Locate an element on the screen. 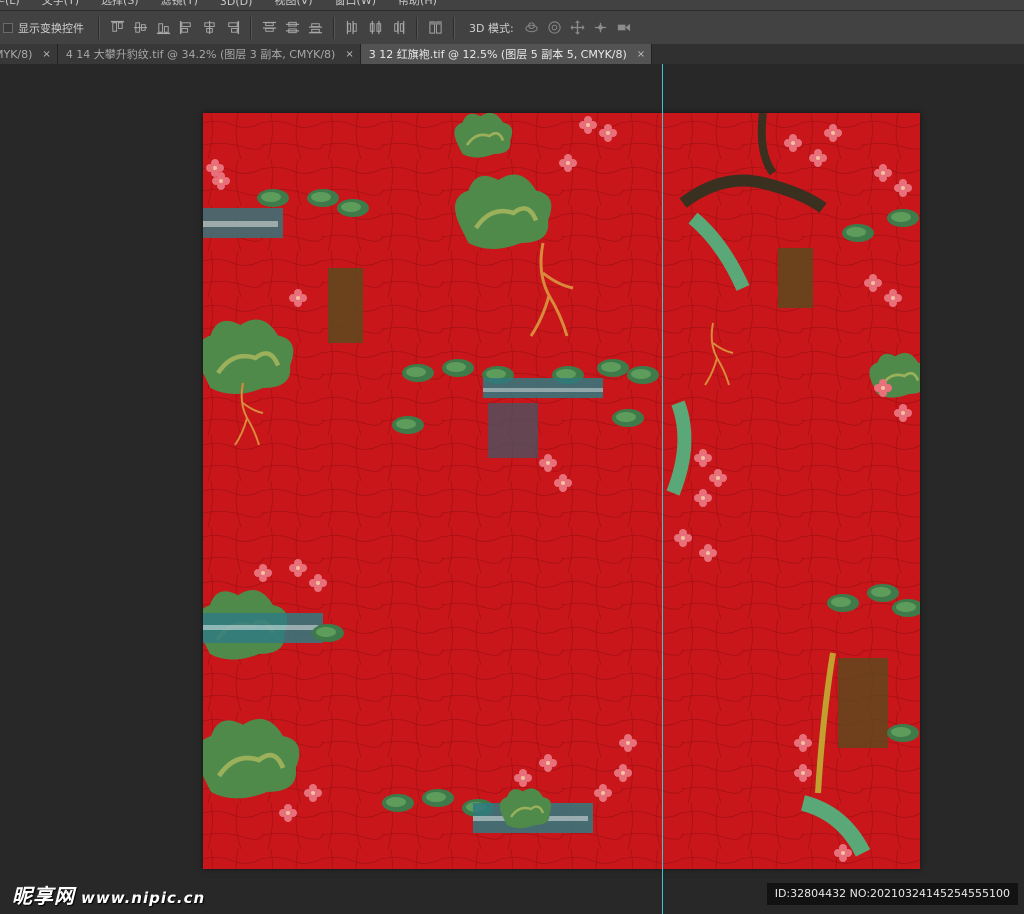 The image size is (1024, 914). scale-3d-icon is located at coordinates (623, 27).